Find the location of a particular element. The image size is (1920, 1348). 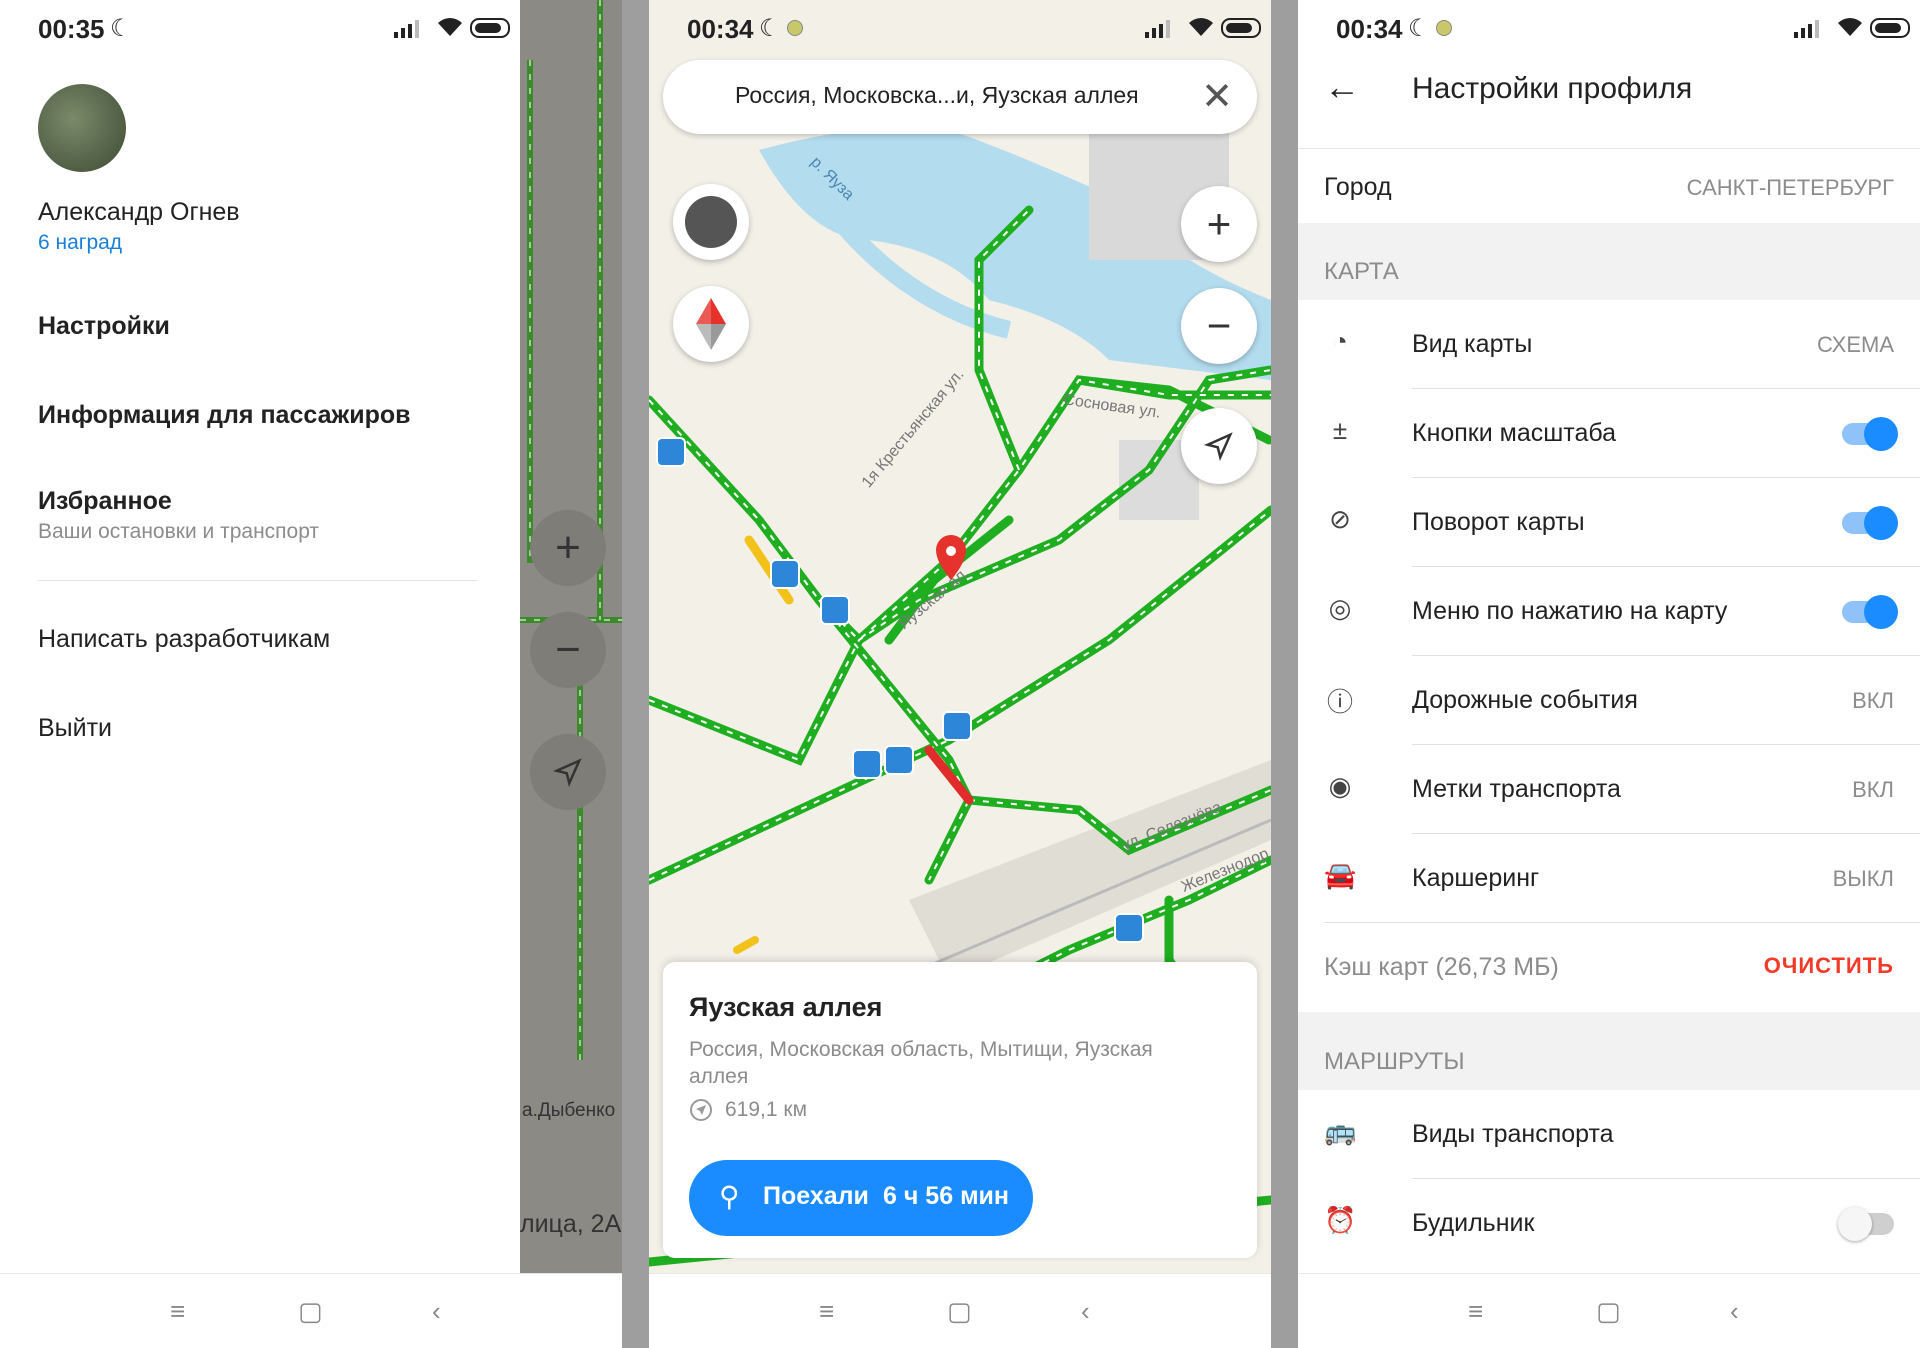

setting-label: Метки транспорта is located at coordinates (1516, 789).